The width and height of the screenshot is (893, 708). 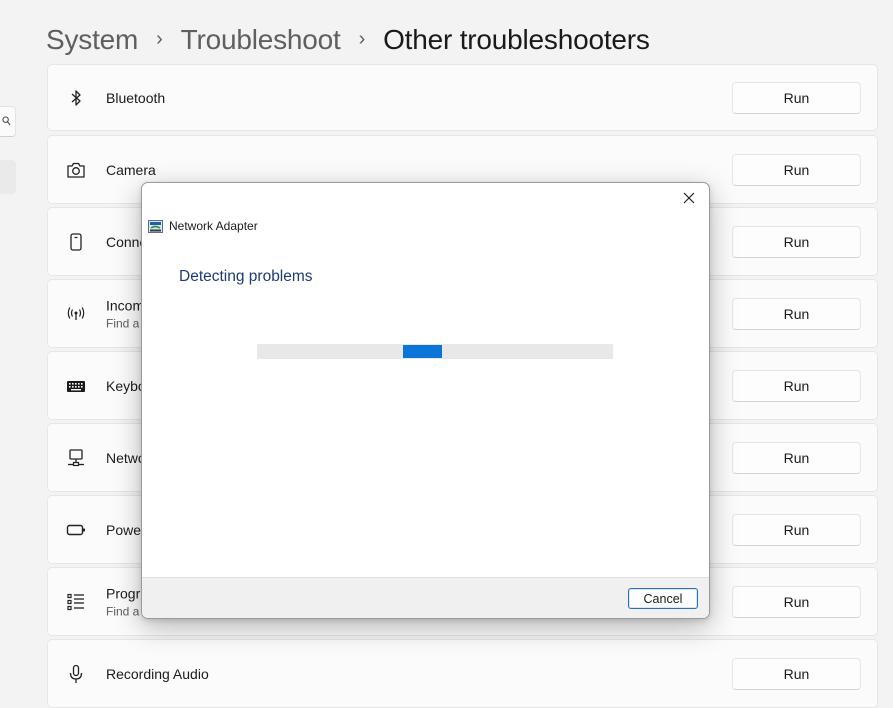 What do you see at coordinates (796, 169) in the screenshot?
I see `run-camera-button: Run` at bounding box center [796, 169].